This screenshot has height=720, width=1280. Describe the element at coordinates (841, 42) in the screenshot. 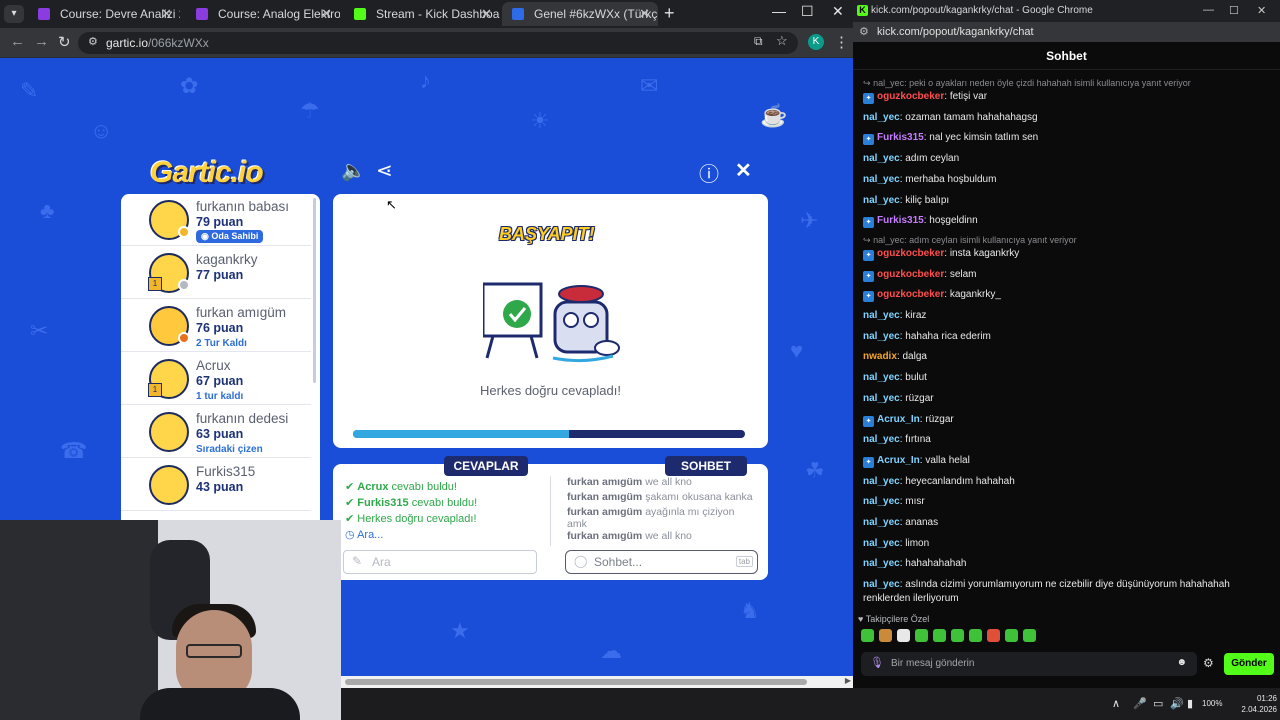

I see `kebab-menu-icon: ⋮` at that location.